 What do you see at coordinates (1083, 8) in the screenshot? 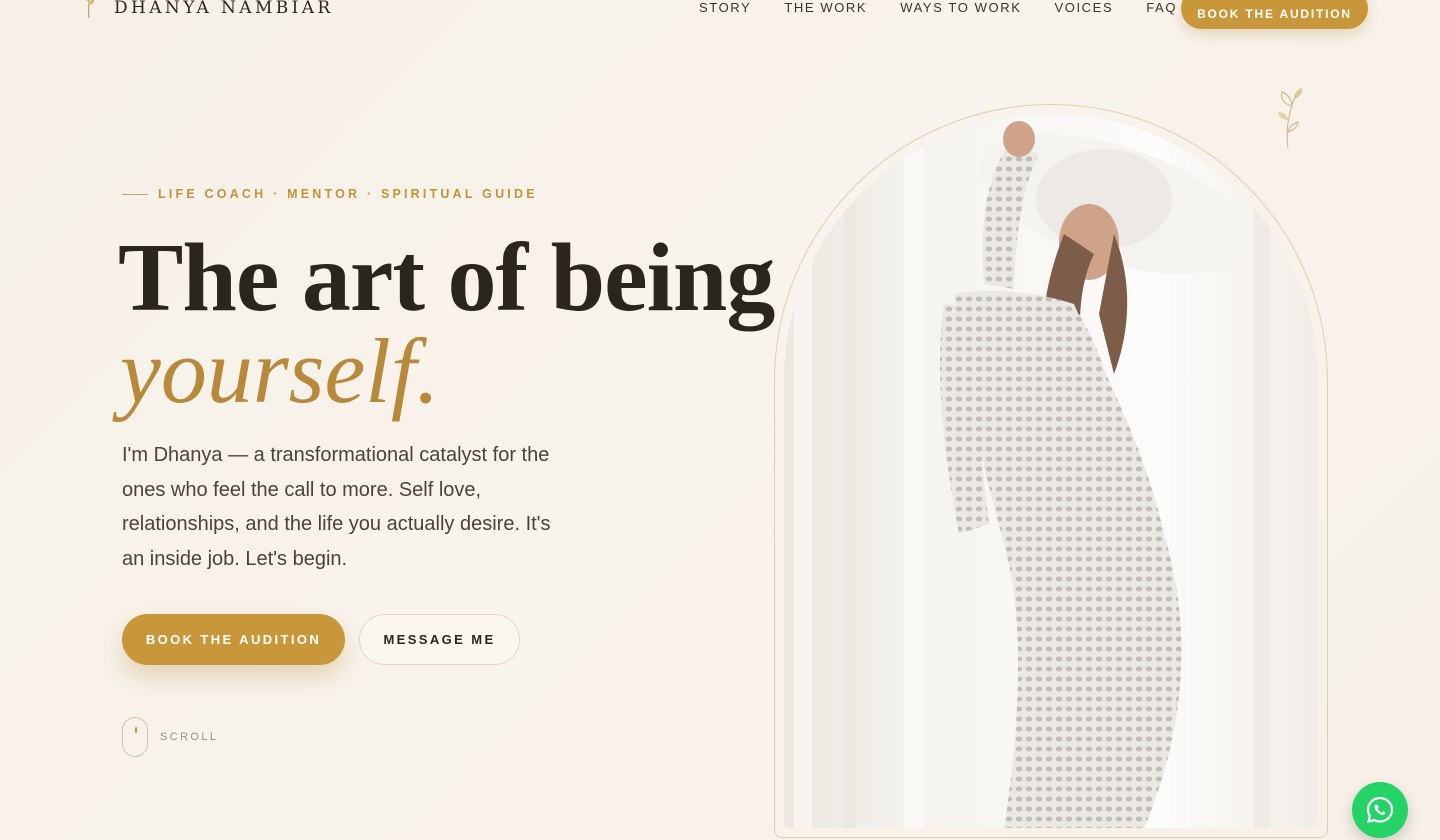
I see `nav-voices: VOICES` at bounding box center [1083, 8].